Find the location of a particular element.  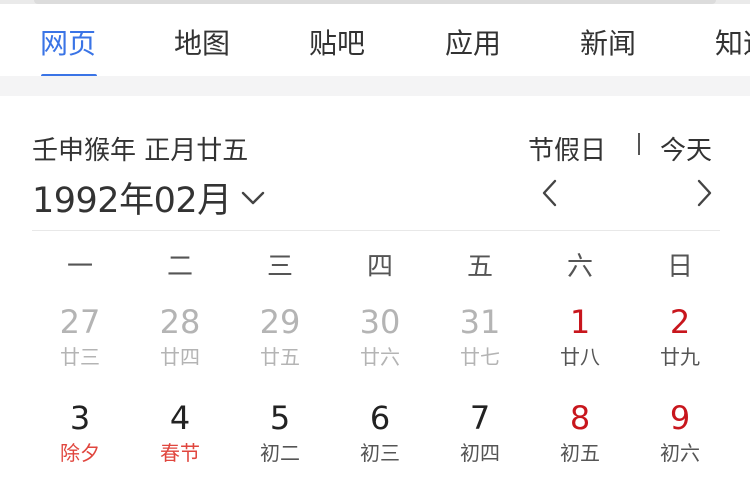

day-cell: 8 初五 is located at coordinates (580, 443).